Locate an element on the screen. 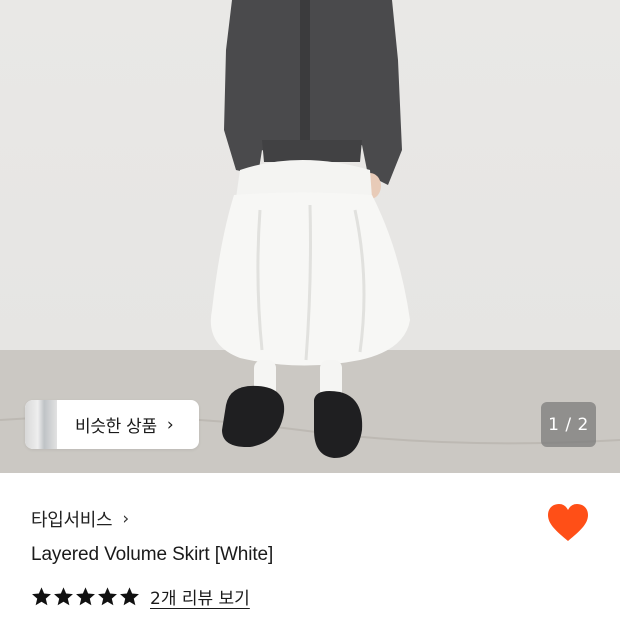 This screenshot has width=620, height=620. wishlist-button is located at coordinates (568, 523).